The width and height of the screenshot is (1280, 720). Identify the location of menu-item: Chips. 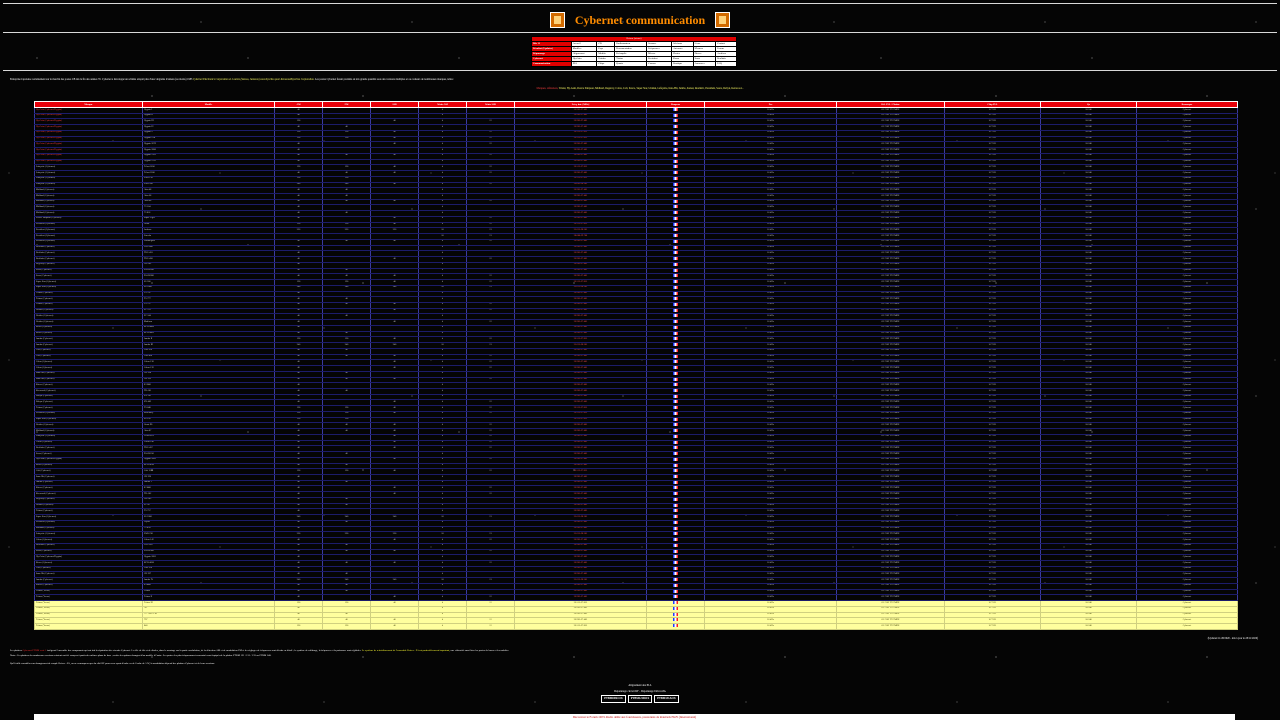
(606, 64).